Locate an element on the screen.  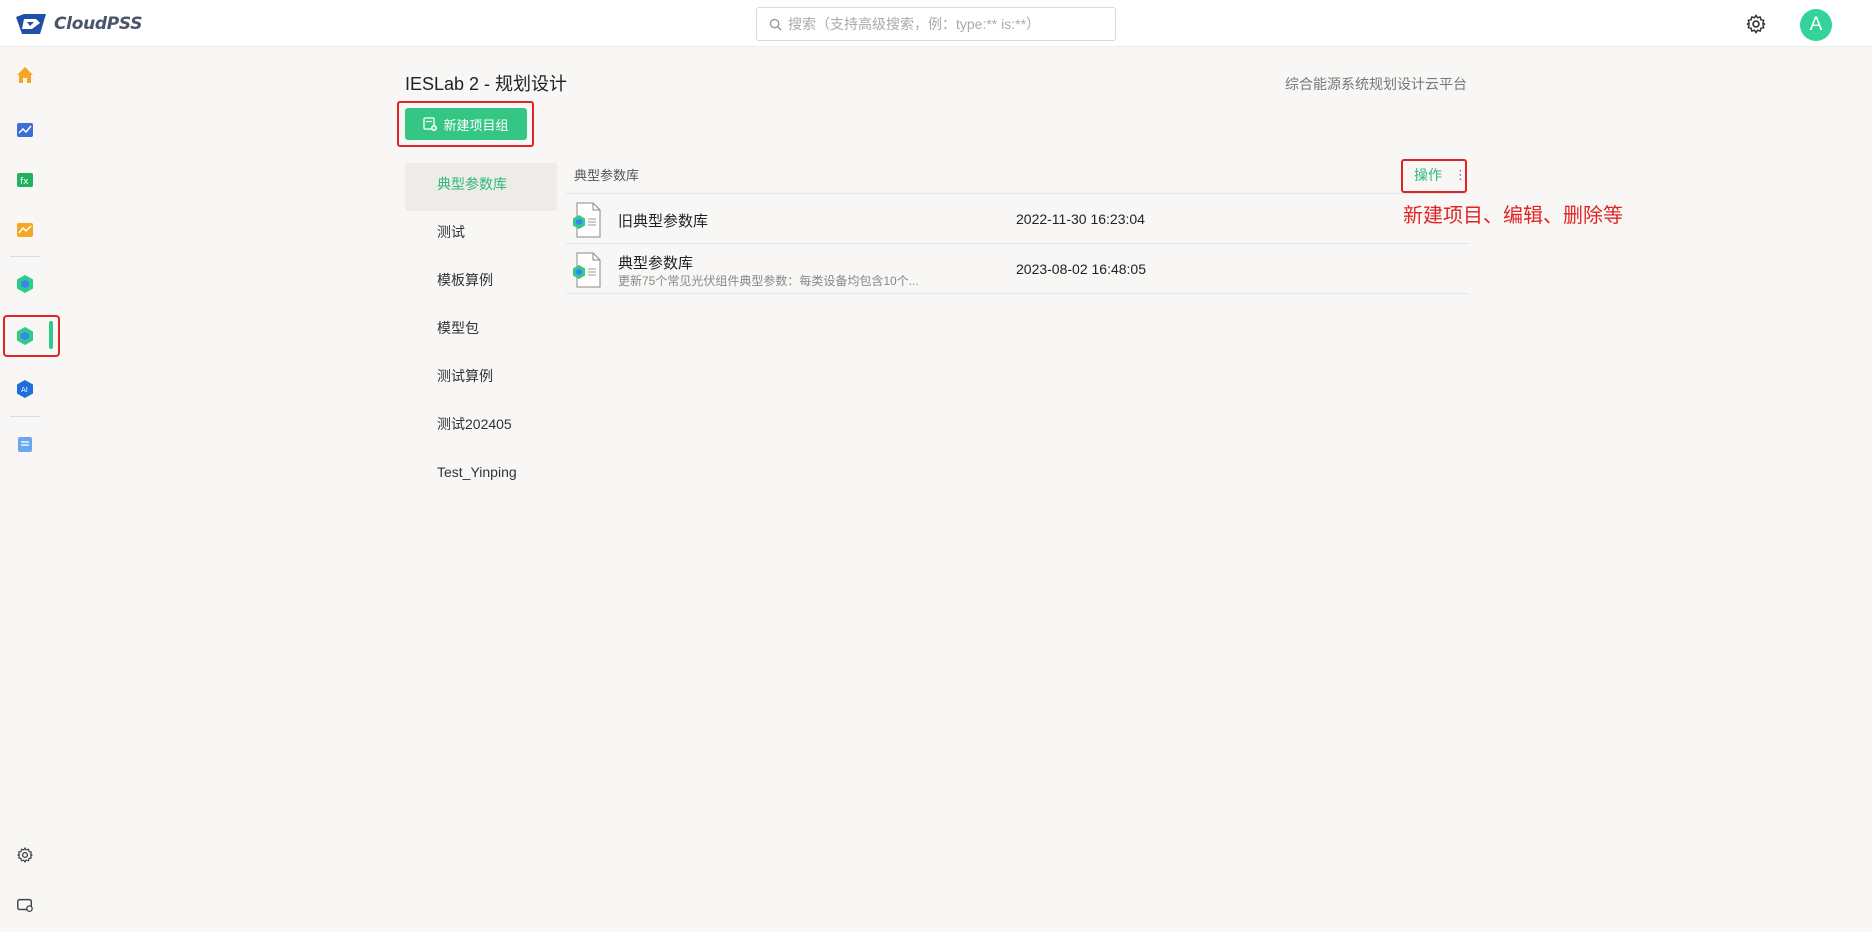
project-date: 2022-11-30 16:23:04 is located at coordinates (1080, 219).